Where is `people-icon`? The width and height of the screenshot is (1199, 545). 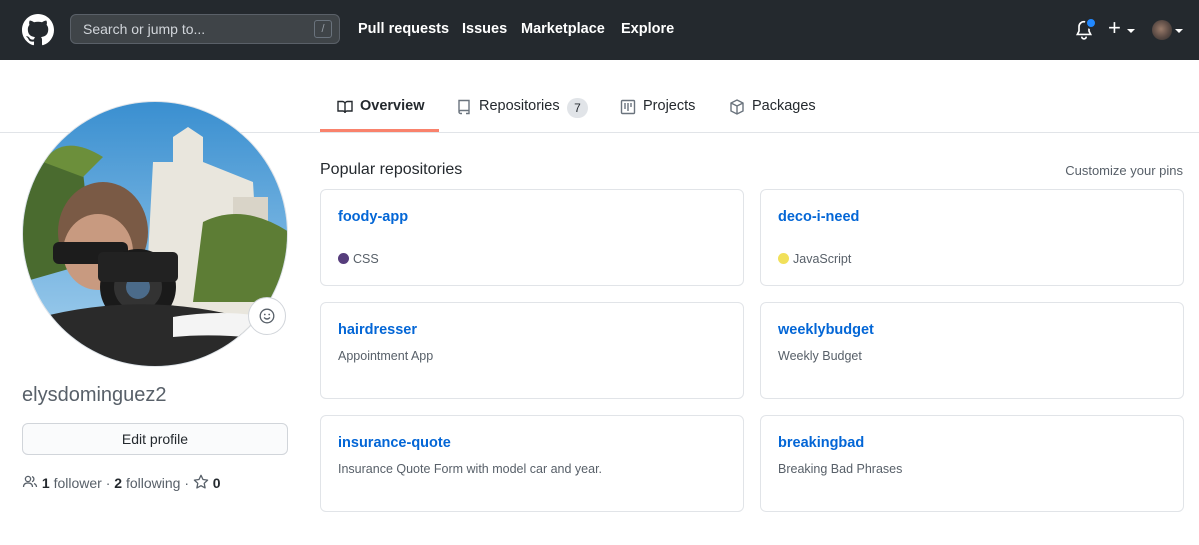 people-icon is located at coordinates (30, 481).